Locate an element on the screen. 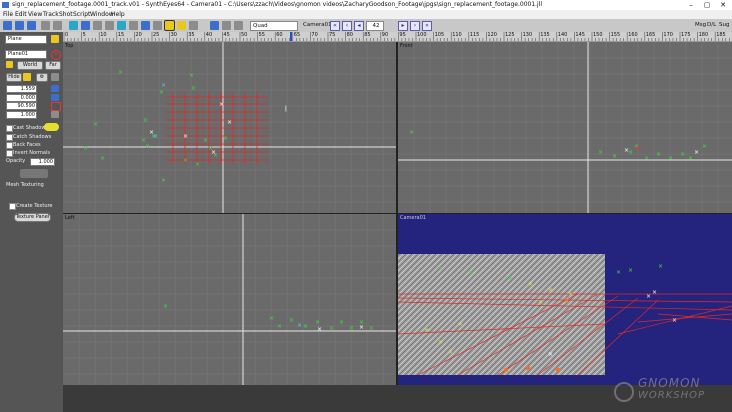 The width and height of the screenshot is (732, 412). world-button: World is located at coordinates (30, 65).